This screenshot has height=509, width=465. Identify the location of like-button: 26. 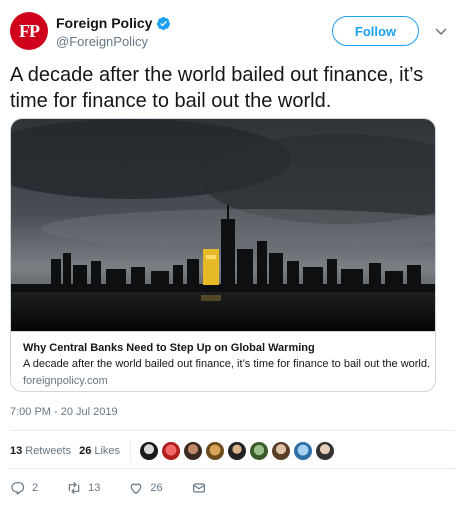
(145, 488).